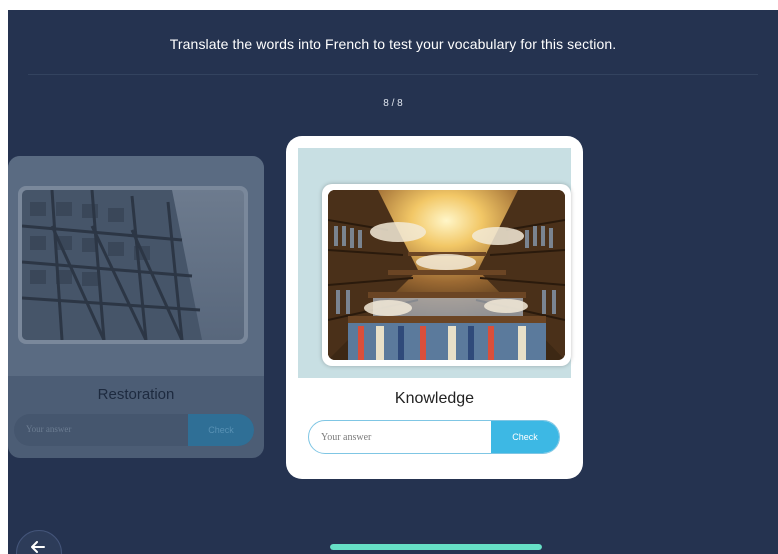 Image resolution: width=778 pixels, height=554 pixels. What do you see at coordinates (407, 437) in the screenshot?
I see `answer-input` at bounding box center [407, 437].